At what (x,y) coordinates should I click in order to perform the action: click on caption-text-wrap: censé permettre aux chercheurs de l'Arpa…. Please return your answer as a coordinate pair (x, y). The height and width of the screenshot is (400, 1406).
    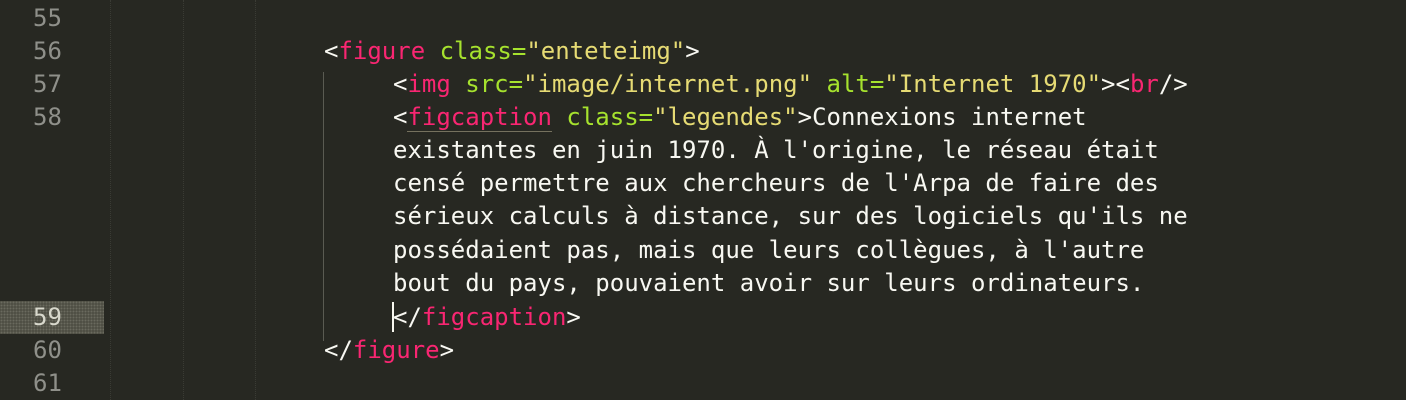
    Looking at the image, I should click on (776, 183).